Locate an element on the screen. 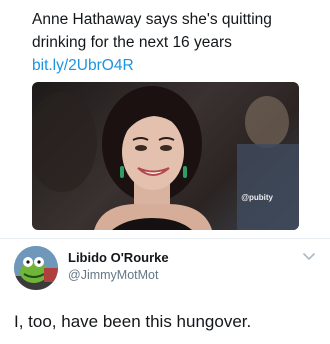  user-handle: @JimmyMotMot is located at coordinates (113, 275).